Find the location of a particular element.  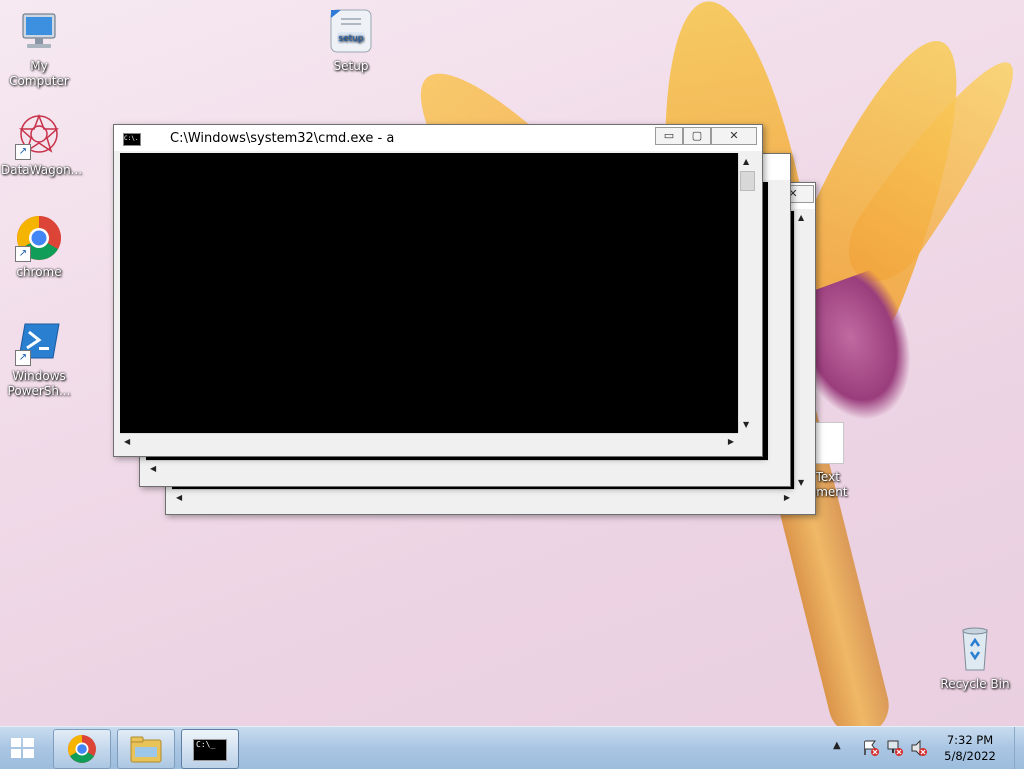

scroll-thumb is located at coordinates (747, 181).